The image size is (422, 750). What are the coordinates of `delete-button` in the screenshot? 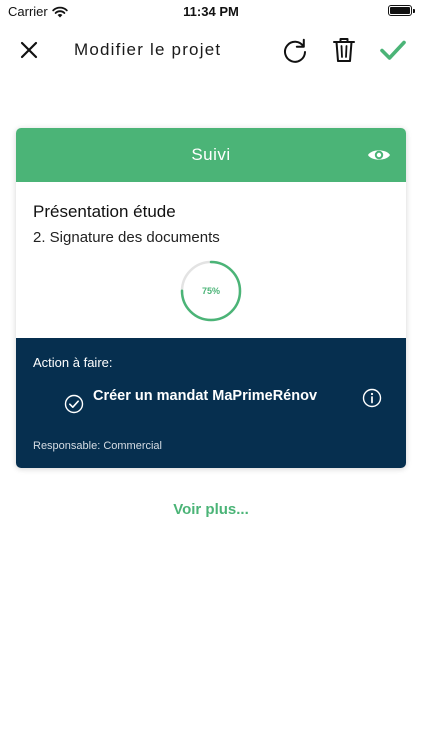 It's located at (344, 50).